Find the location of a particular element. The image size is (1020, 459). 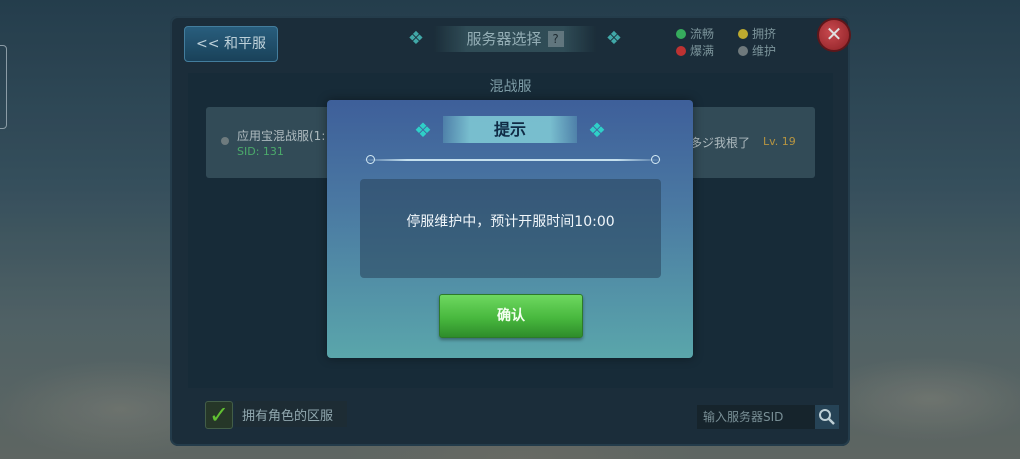

dialog-title-bar: ❖ 提示 ❖ is located at coordinates (510, 129).